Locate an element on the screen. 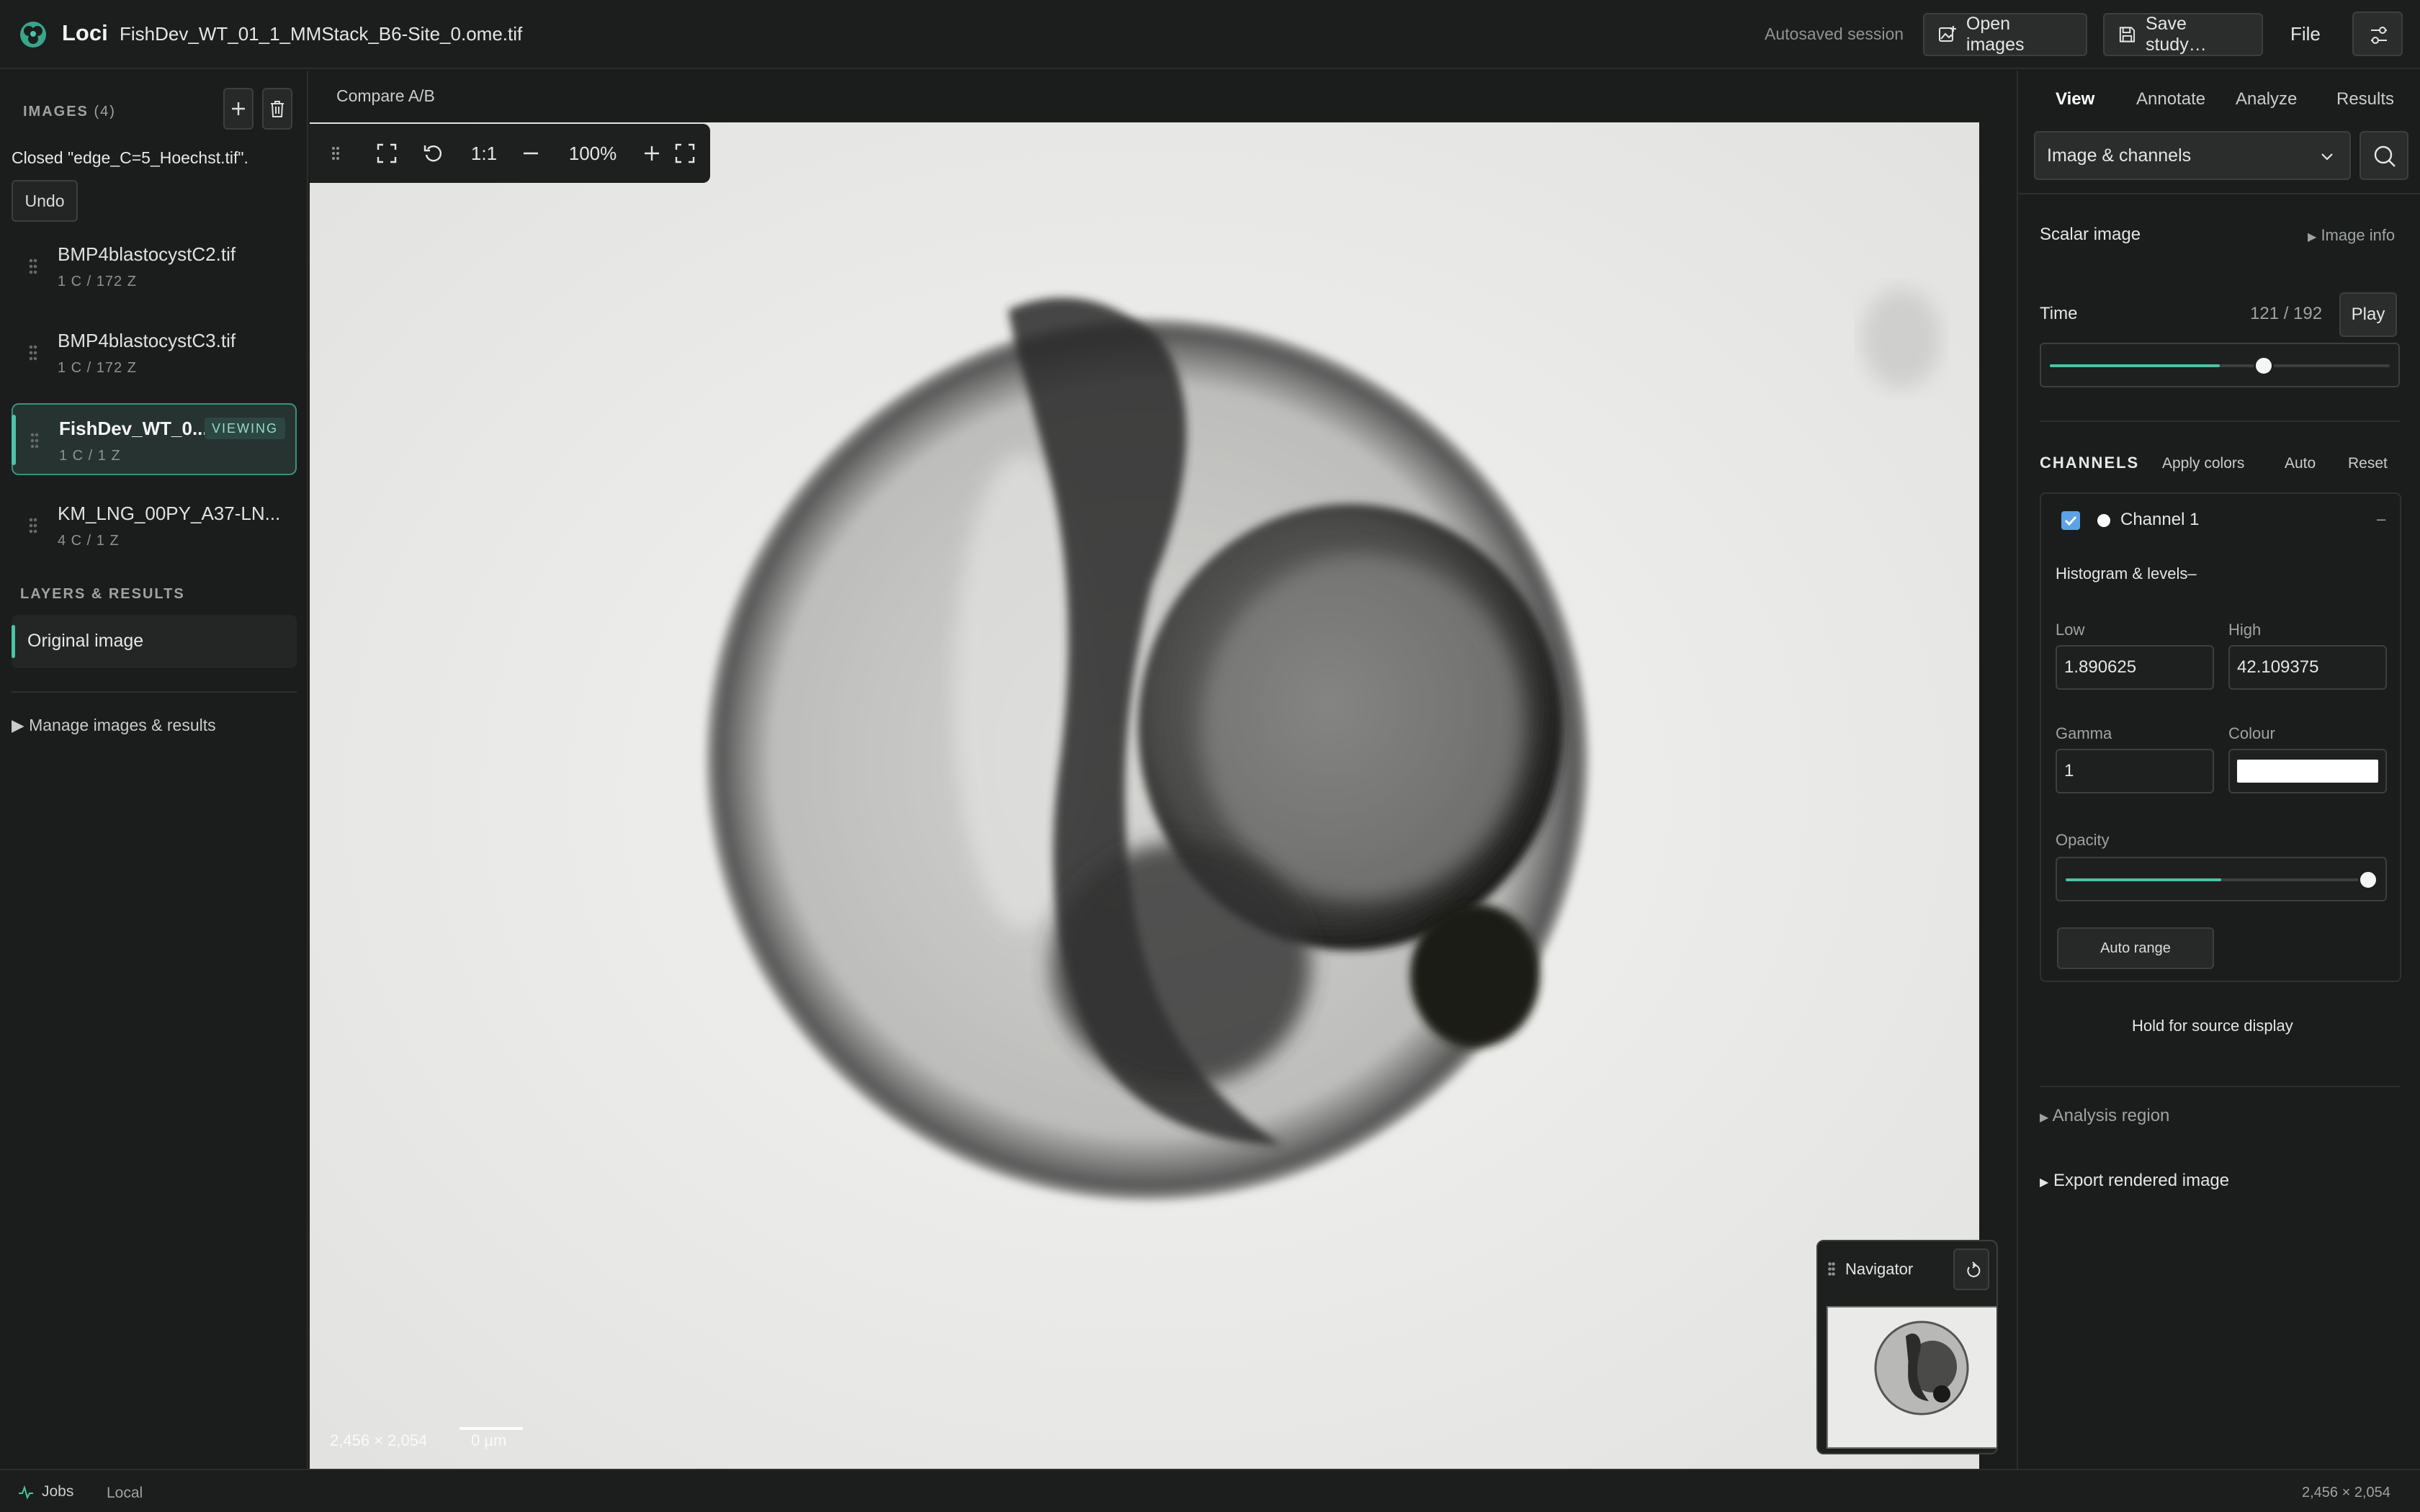 This screenshot has height=1512, width=2420. histogram-toggle: Histogram & levels– is located at coordinates (2126, 573).